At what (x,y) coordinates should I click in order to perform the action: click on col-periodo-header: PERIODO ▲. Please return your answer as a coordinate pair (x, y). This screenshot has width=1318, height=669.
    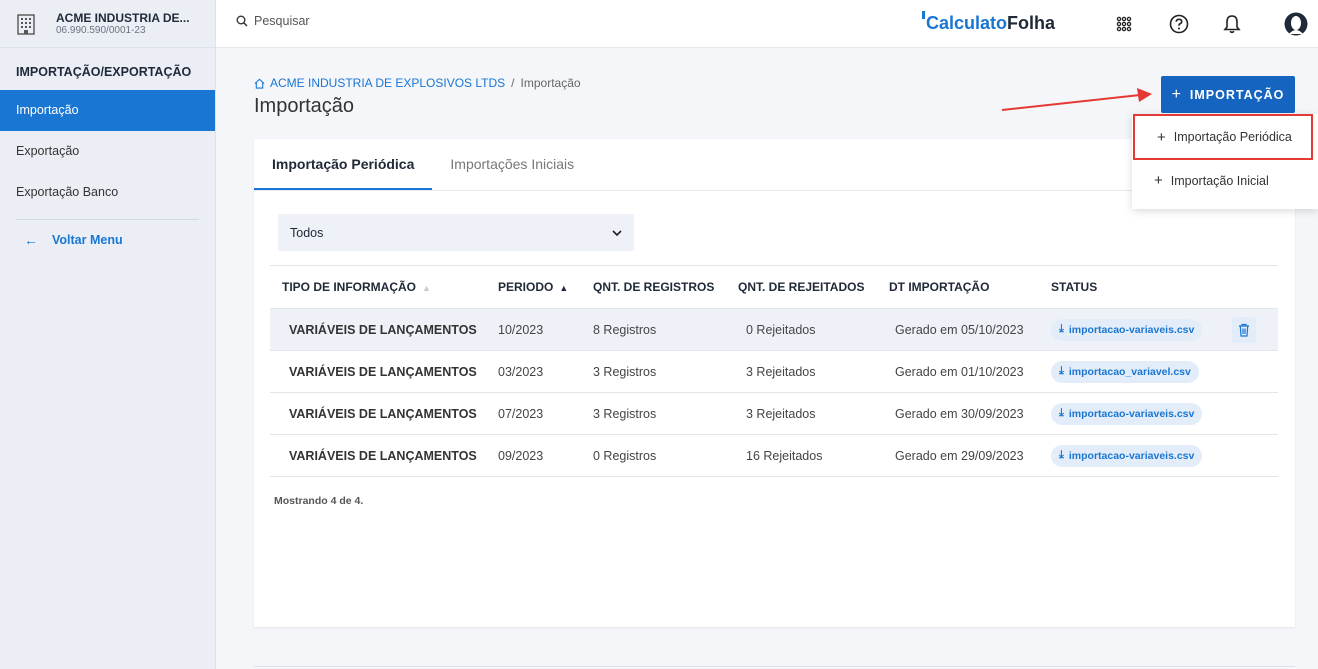
    Looking at the image, I should click on (533, 287).